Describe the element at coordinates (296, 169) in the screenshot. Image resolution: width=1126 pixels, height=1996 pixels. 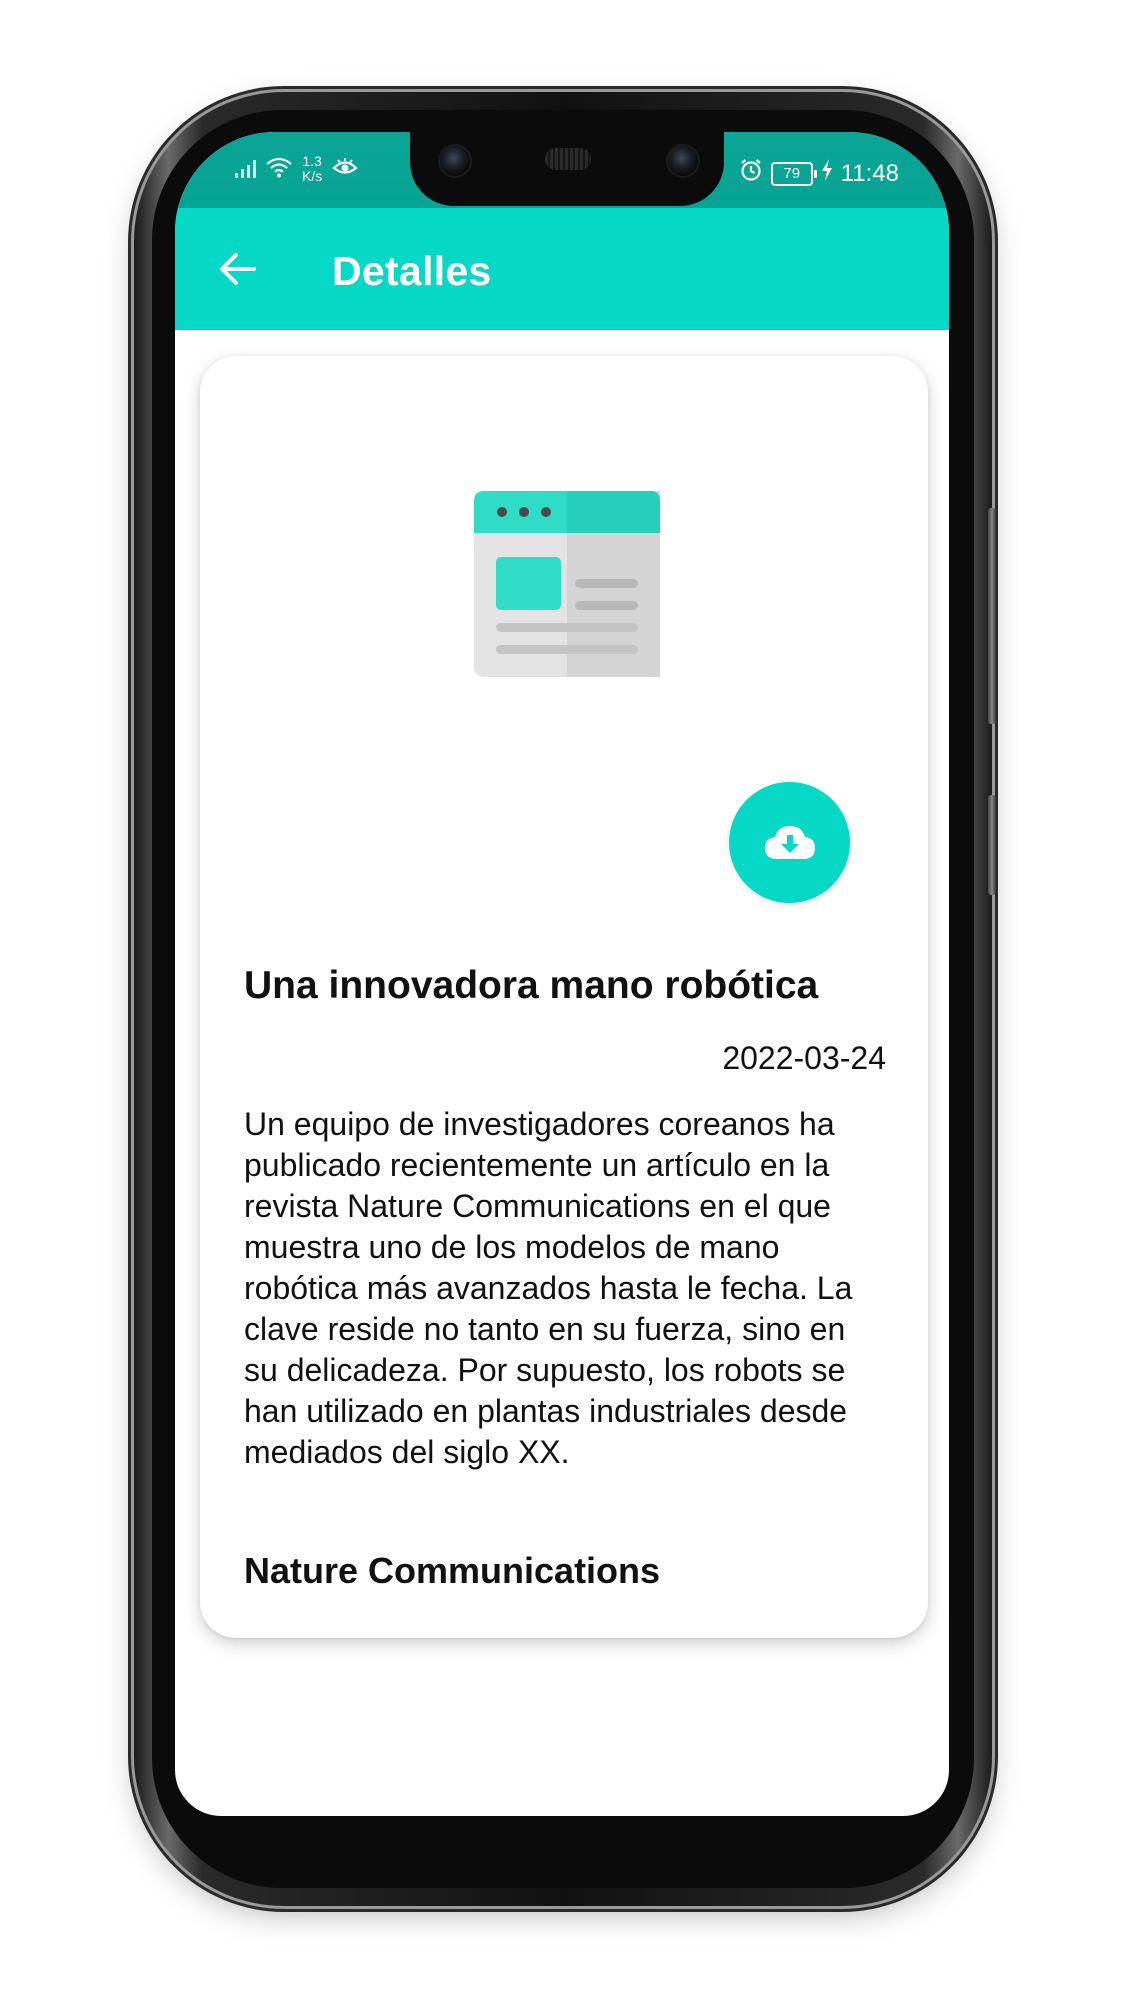
I see `status-left: 1.3 K/s` at that location.